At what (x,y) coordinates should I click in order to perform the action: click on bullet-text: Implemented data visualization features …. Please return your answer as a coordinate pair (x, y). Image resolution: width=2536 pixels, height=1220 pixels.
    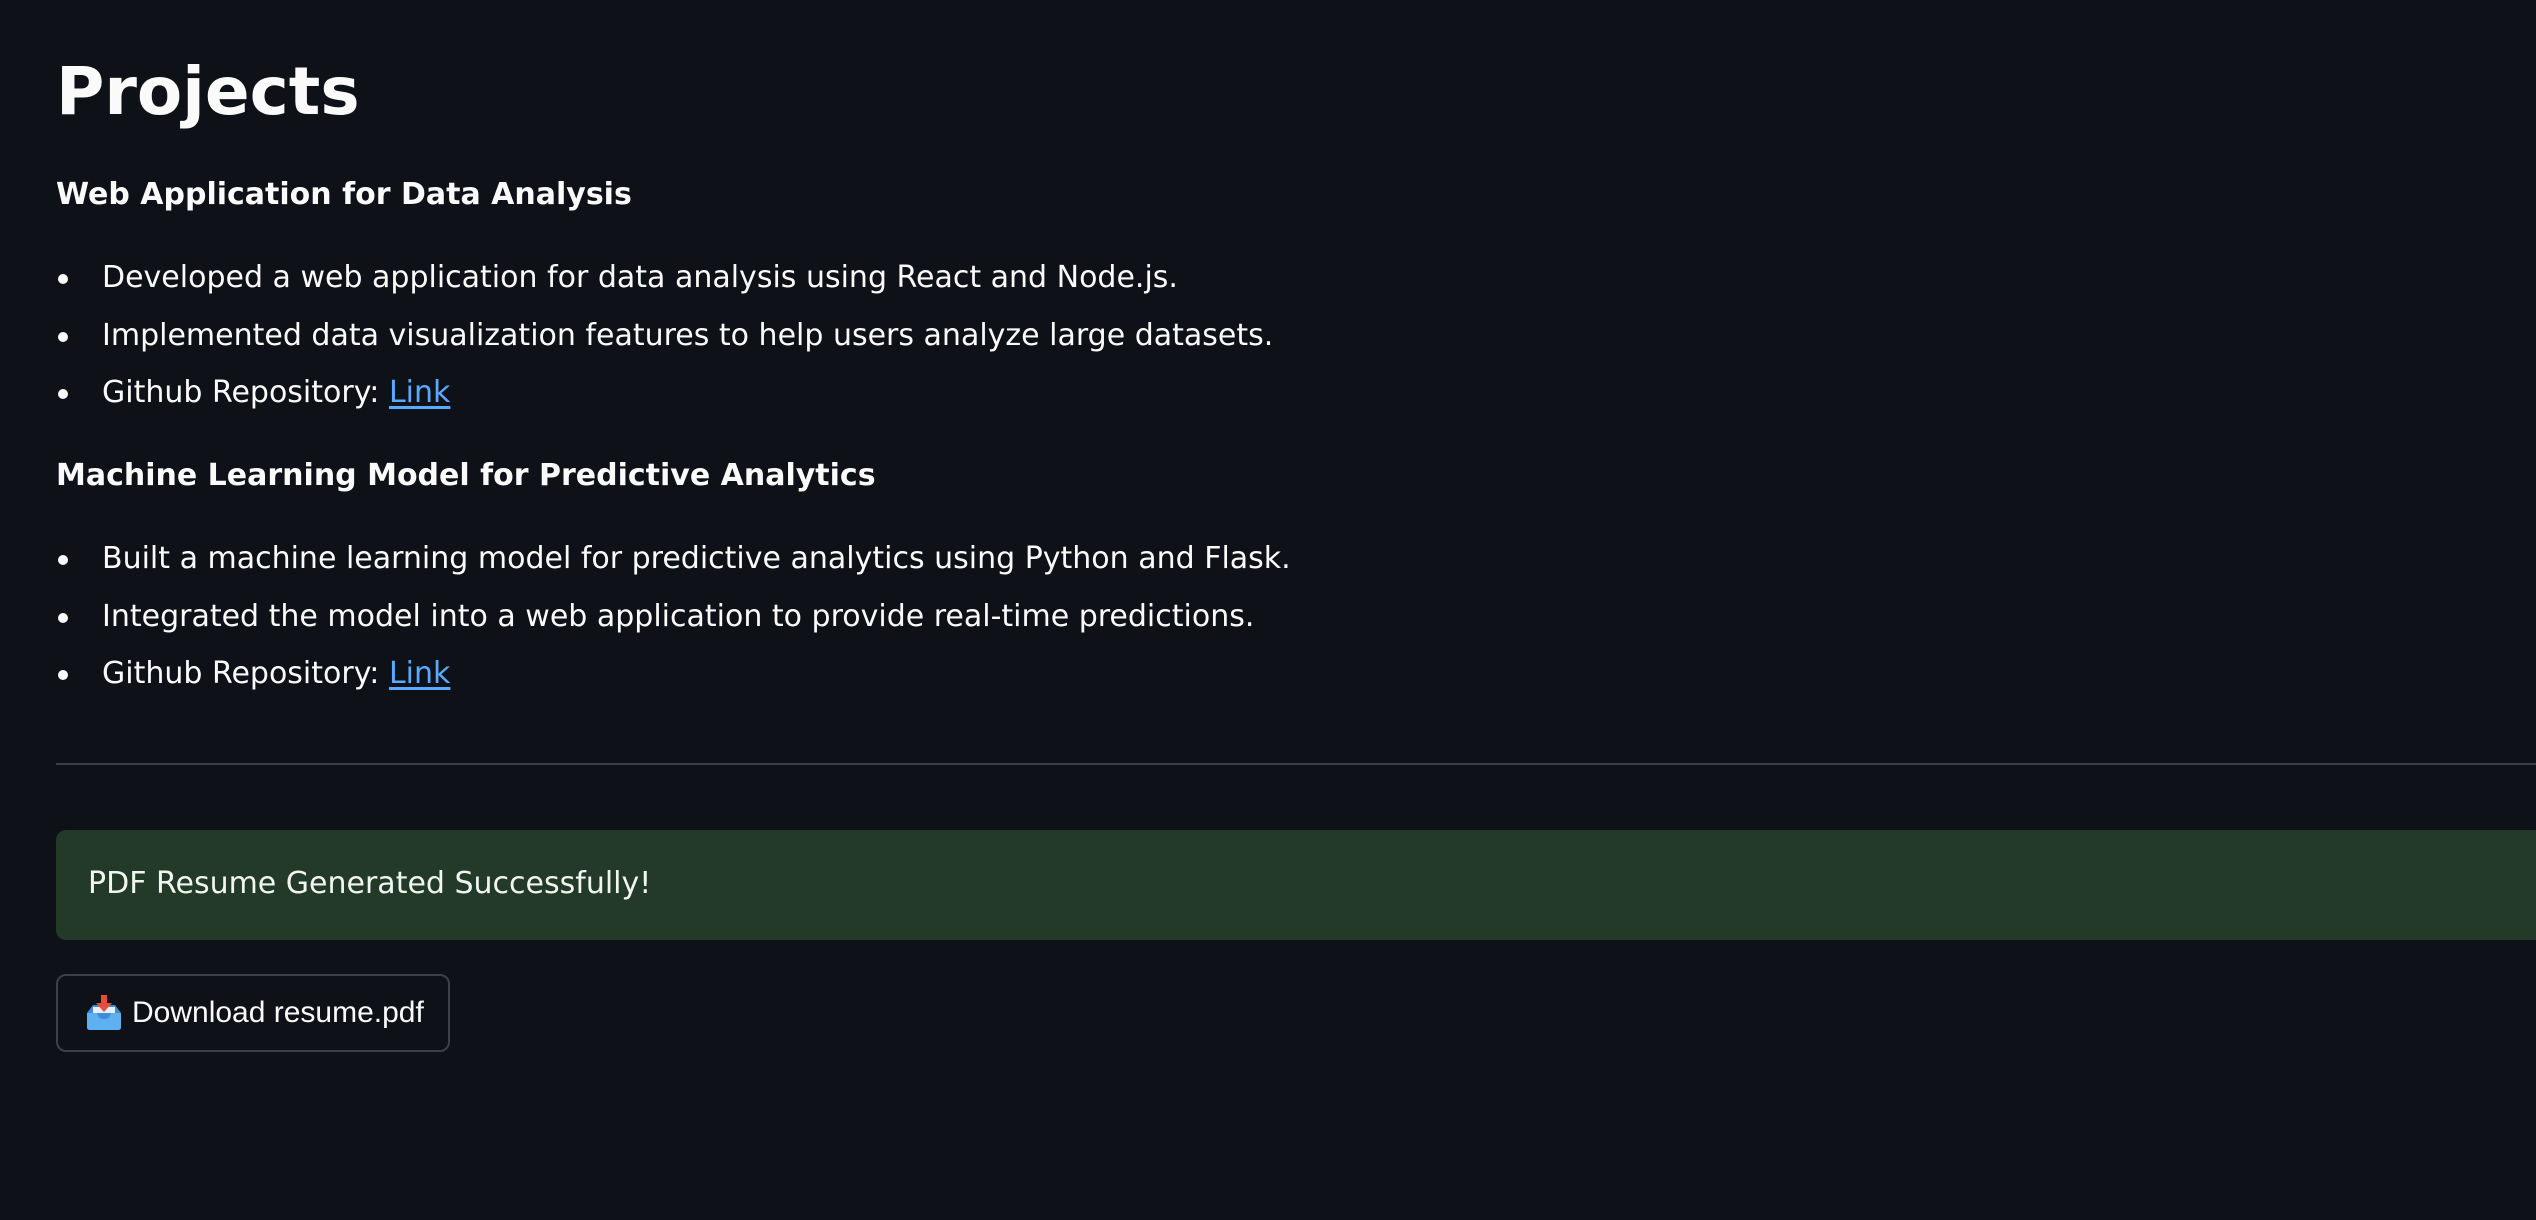
    Looking at the image, I should click on (688, 335).